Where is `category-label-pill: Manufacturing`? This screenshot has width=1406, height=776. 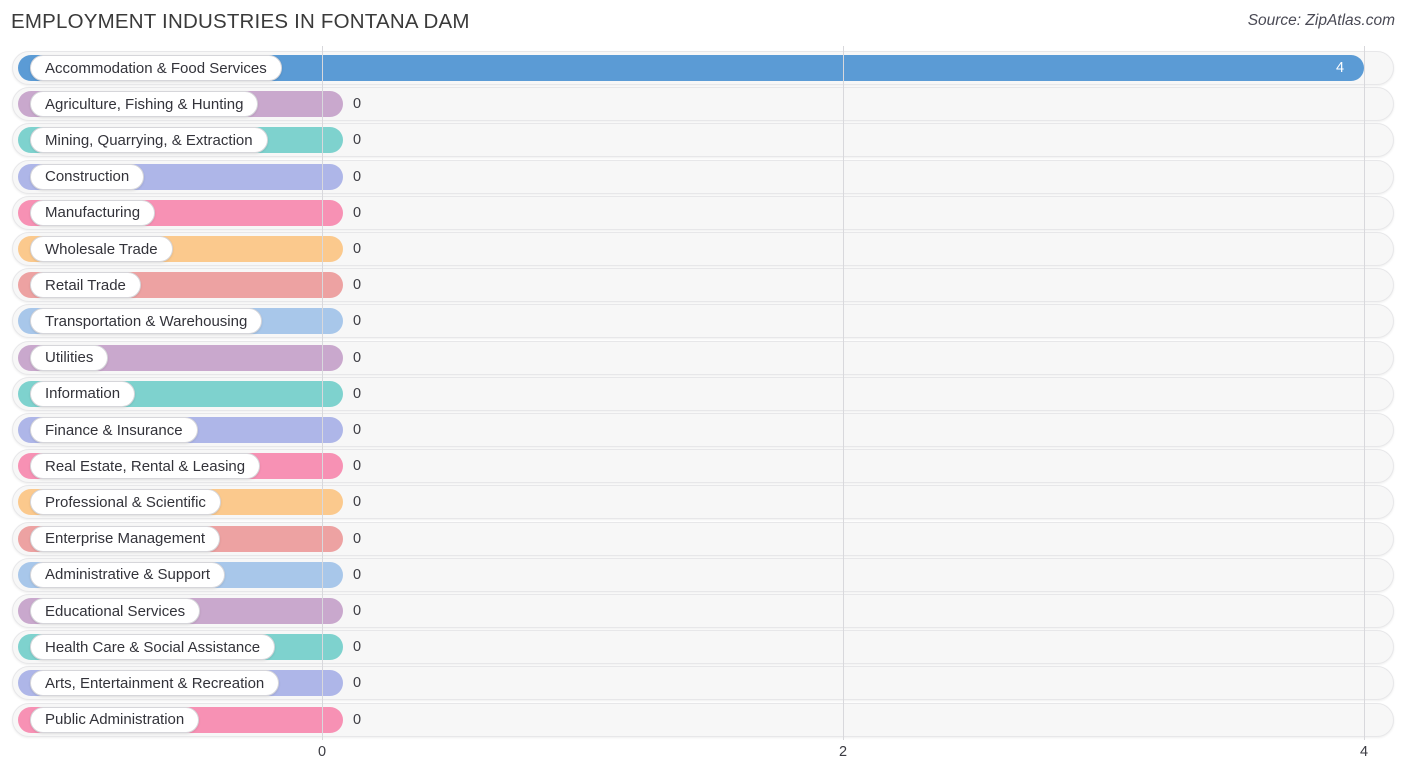 category-label-pill: Manufacturing is located at coordinates (93, 212).